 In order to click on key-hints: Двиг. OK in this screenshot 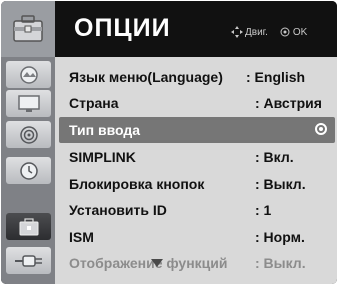, I will do `click(269, 32)`.